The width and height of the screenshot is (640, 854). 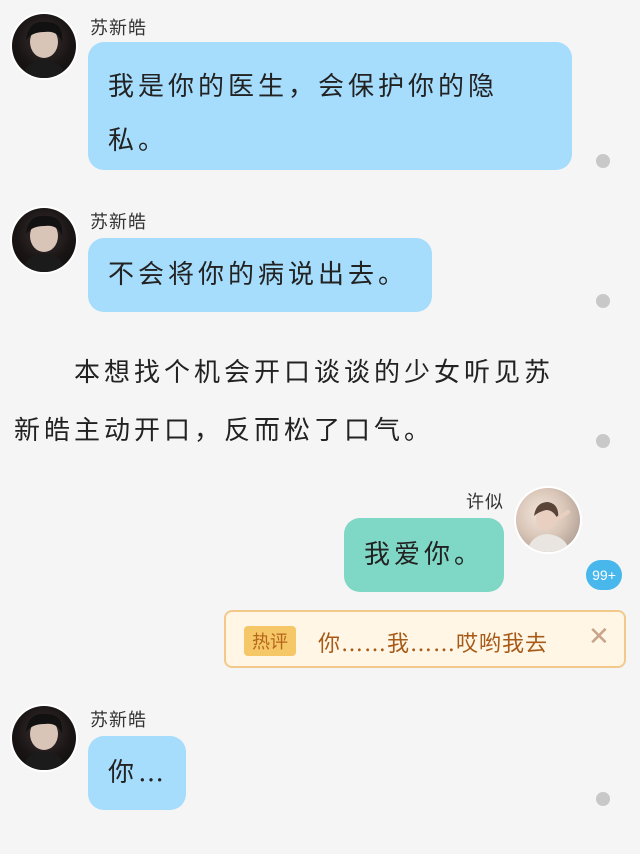 I want to click on message-text: 我爱你。, so click(x=424, y=555).